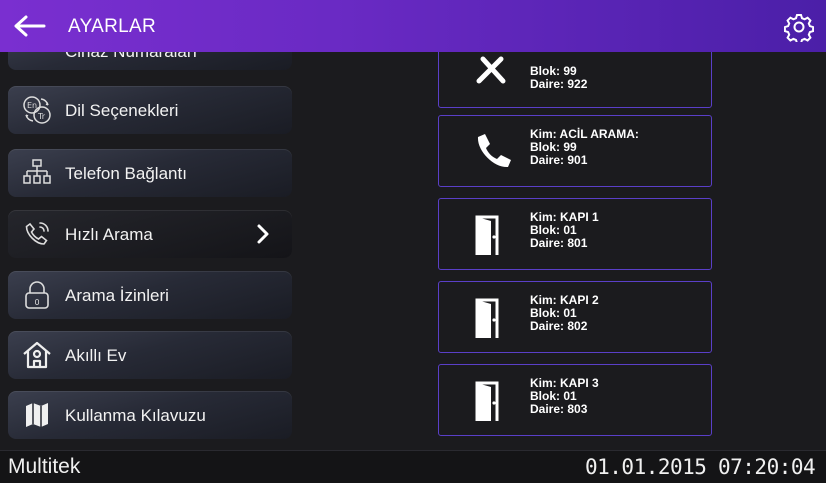 The width and height of the screenshot is (826, 483). I want to click on grid-icon, so click(37, 62).